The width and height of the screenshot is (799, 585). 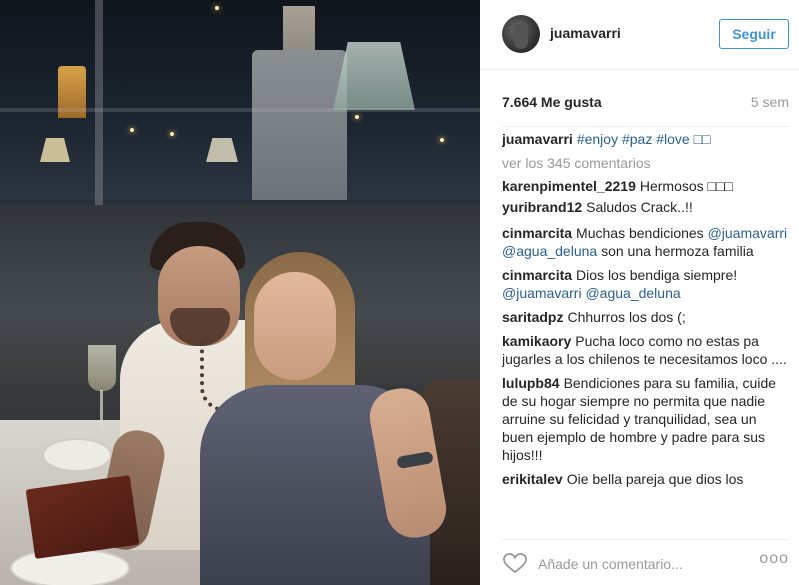 I want to click on comment-author: juamavarri, so click(x=537, y=139).